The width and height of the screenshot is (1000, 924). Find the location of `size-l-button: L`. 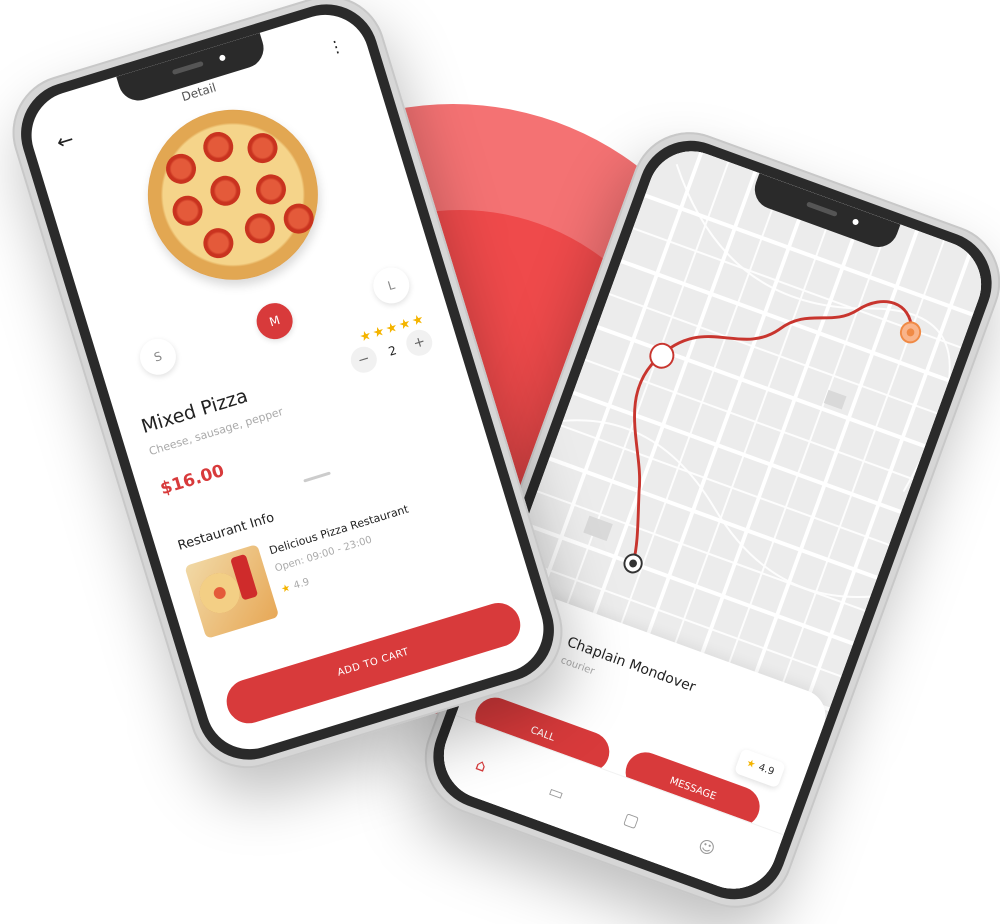

size-l-button: L is located at coordinates (391, 285).